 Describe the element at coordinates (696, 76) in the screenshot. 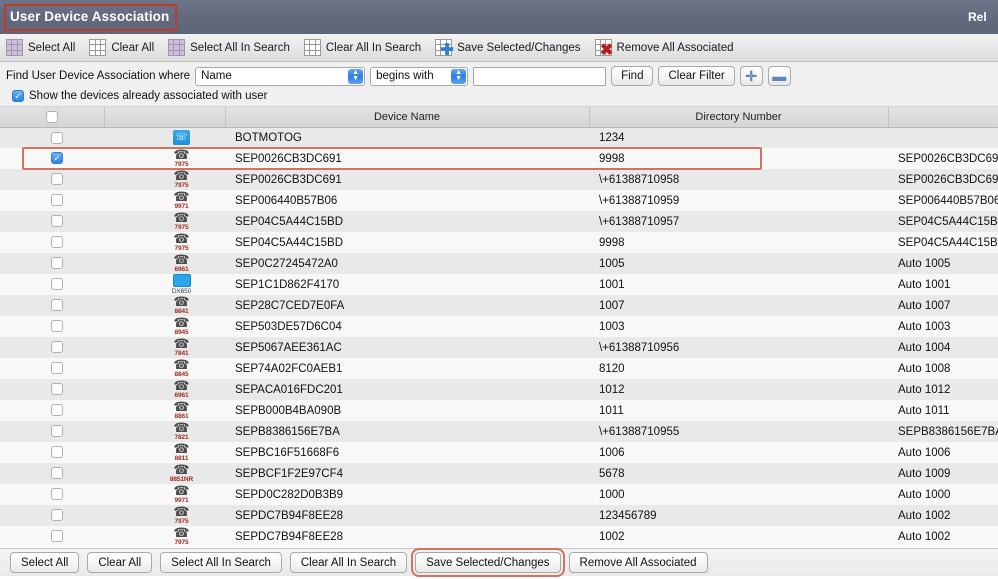

I see `clear-filter-button: Clear Filter` at that location.